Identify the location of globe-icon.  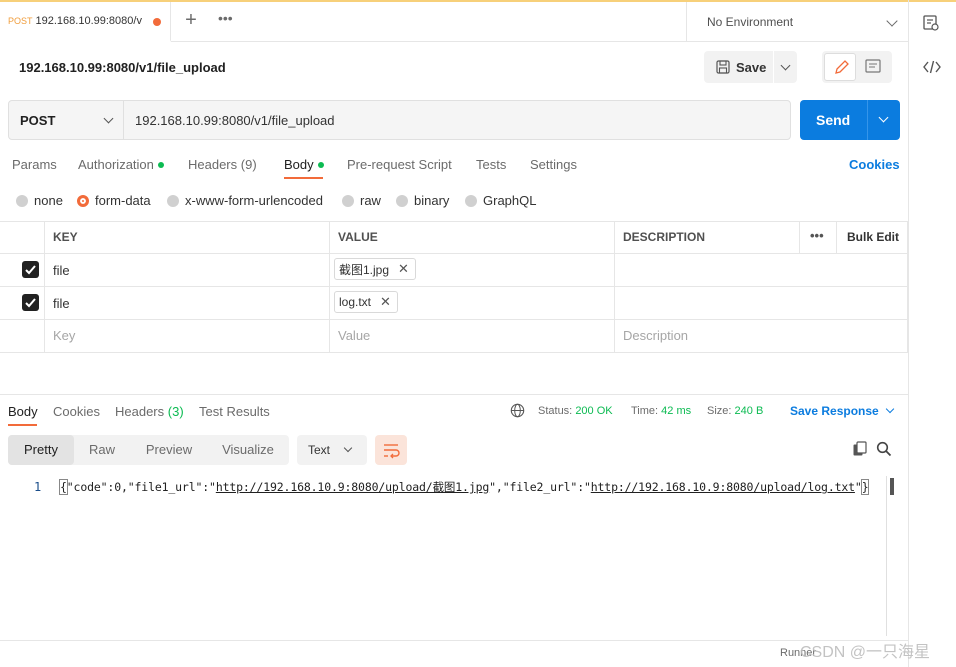
(517, 410).